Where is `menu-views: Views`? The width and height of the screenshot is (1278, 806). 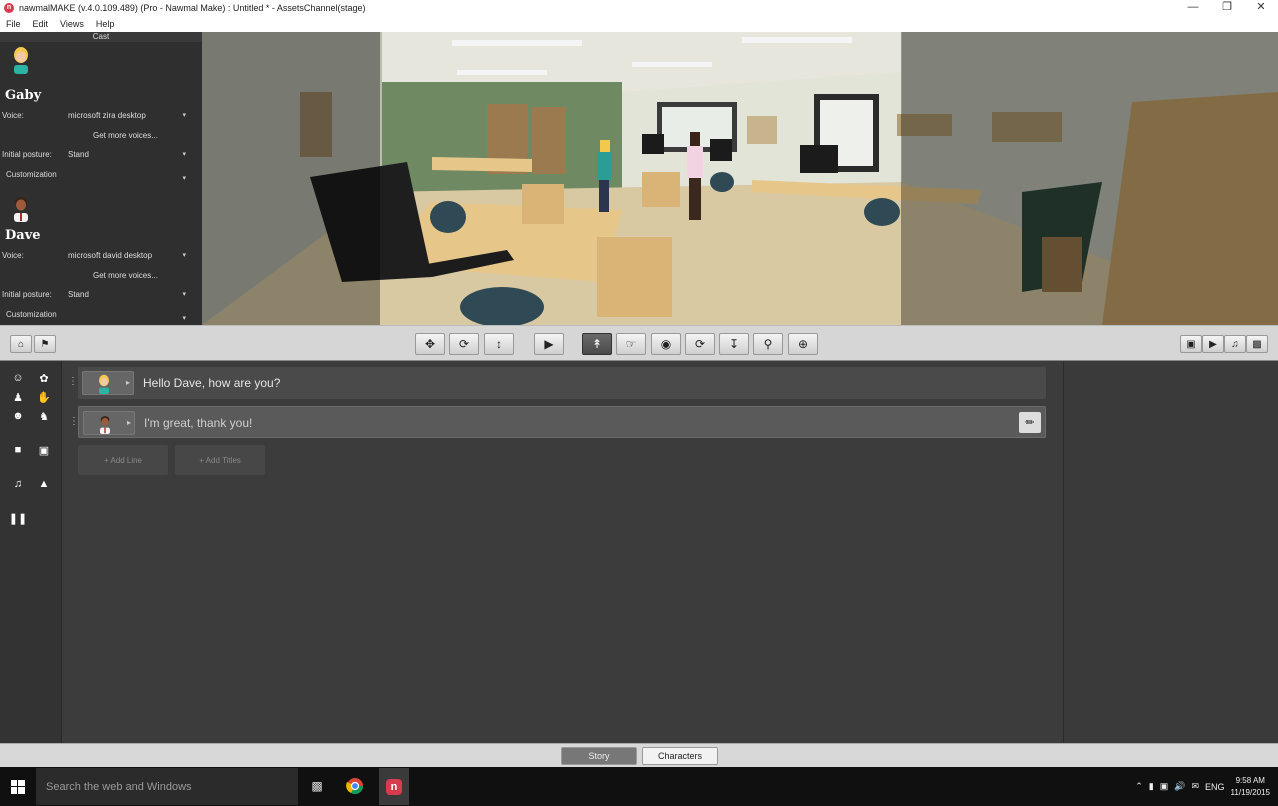 menu-views: Views is located at coordinates (72, 24).